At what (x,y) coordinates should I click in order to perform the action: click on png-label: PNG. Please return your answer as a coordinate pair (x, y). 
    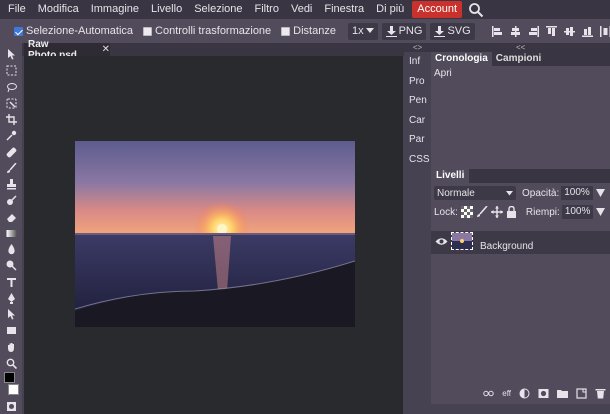
    Looking at the image, I should click on (410, 30).